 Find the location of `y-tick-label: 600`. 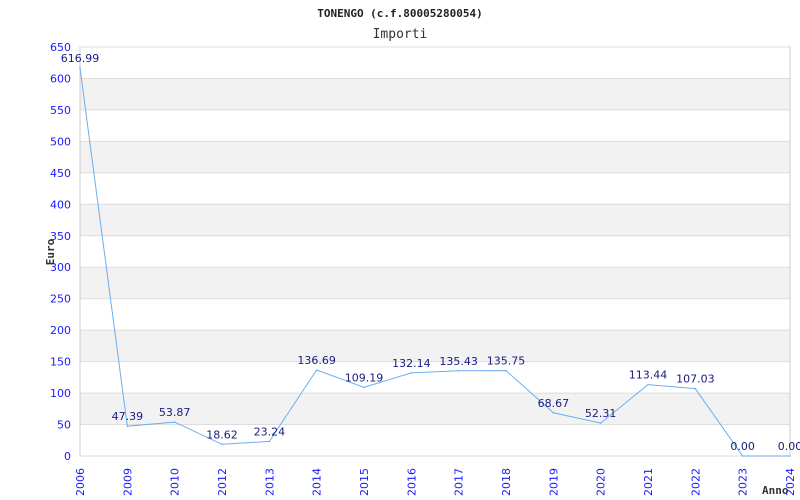

y-tick-label: 600 is located at coordinates (60, 78).